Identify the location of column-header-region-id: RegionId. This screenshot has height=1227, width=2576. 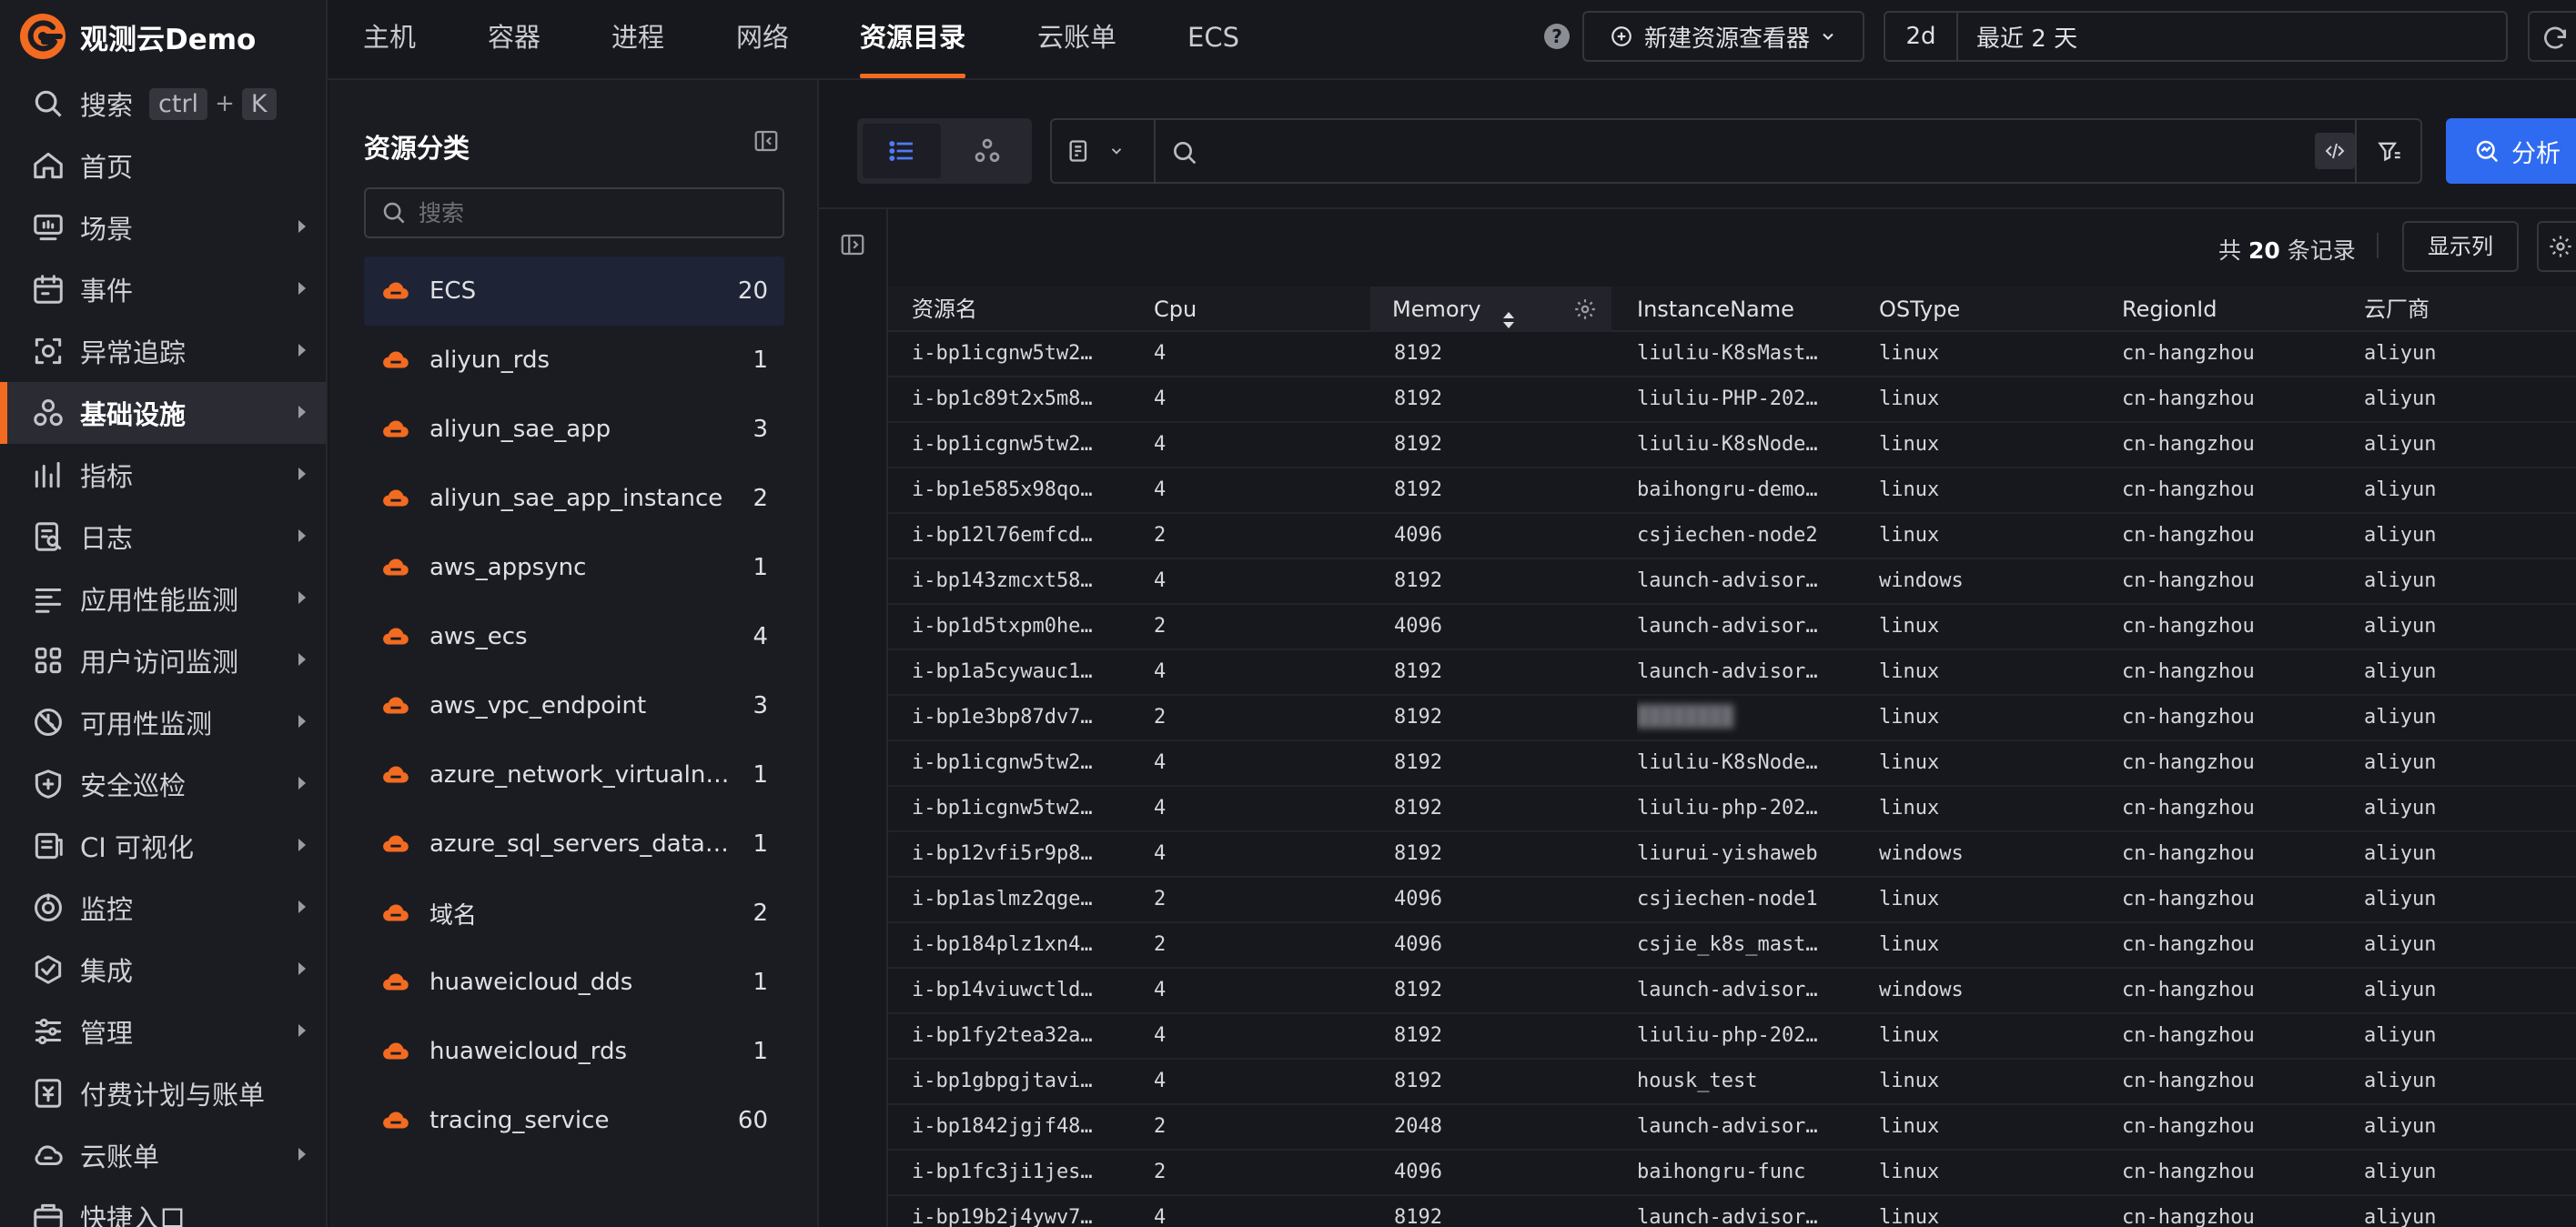
(2213, 309).